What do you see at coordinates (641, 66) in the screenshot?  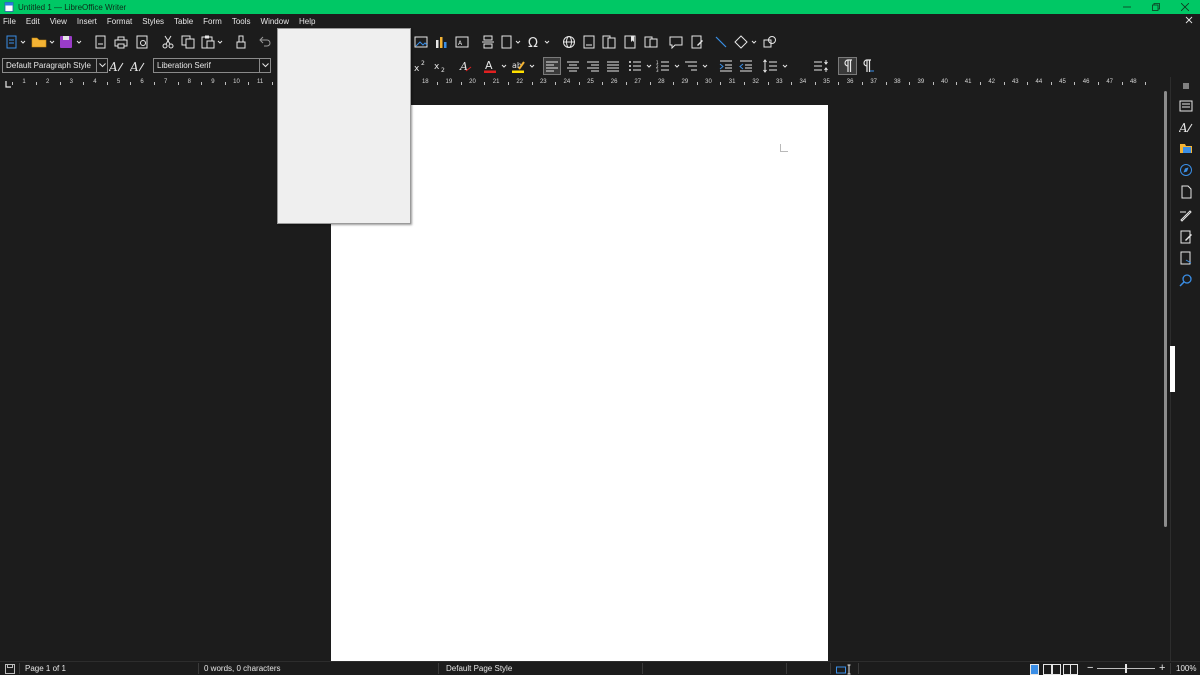 I see `unordered-list-button` at bounding box center [641, 66].